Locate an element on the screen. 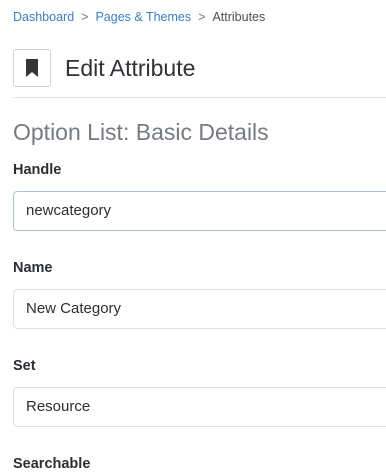 The height and width of the screenshot is (475, 386). bookmark-icon is located at coordinates (32, 68).